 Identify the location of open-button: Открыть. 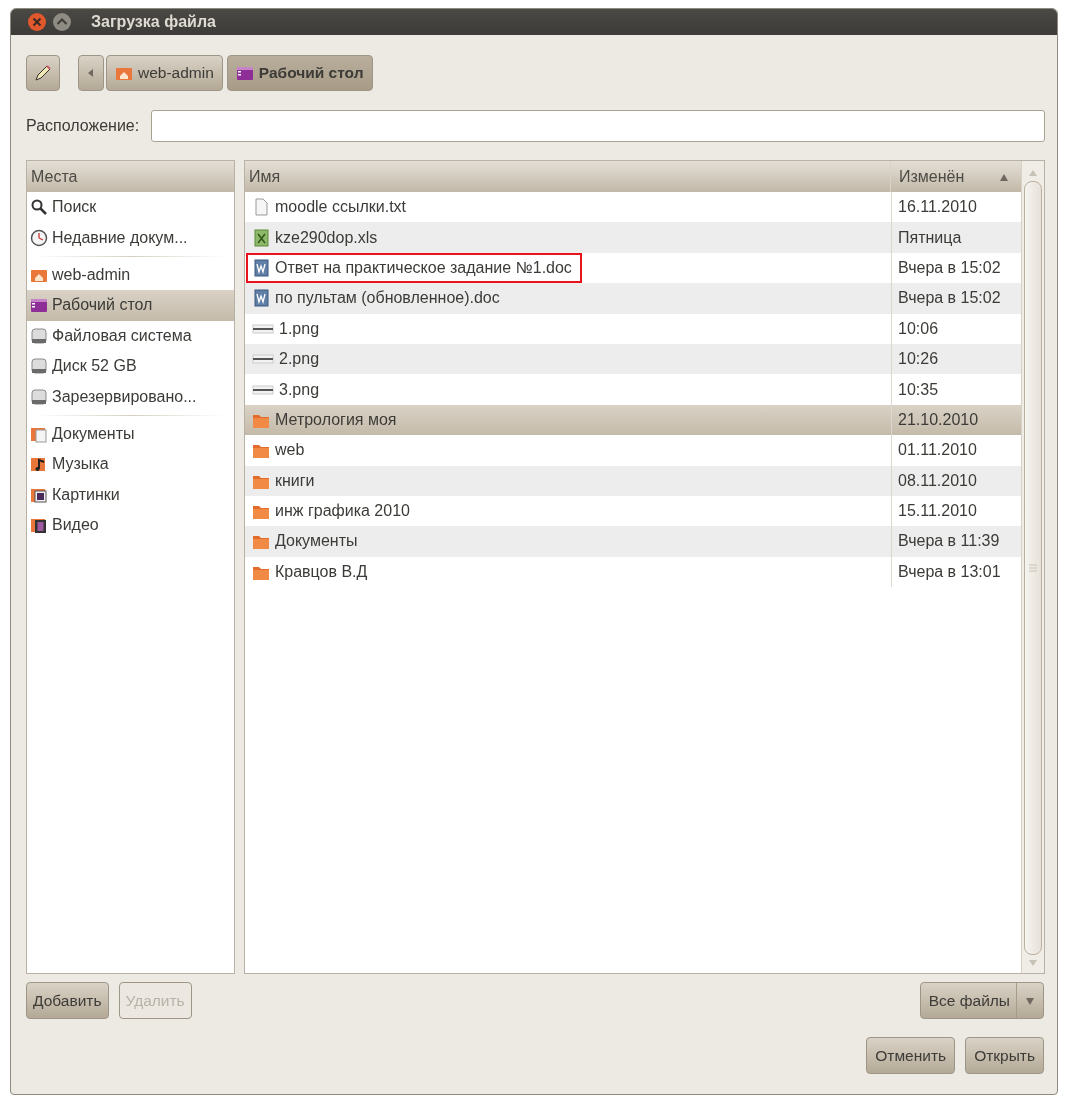
(1004, 1055).